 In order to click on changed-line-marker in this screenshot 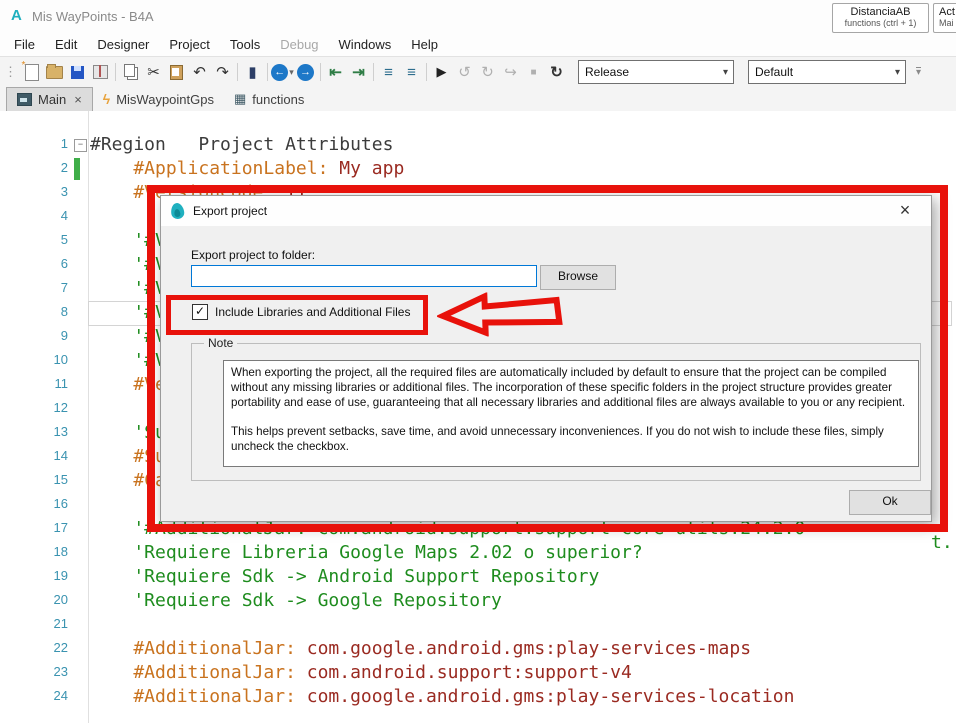, I will do `click(77, 169)`.